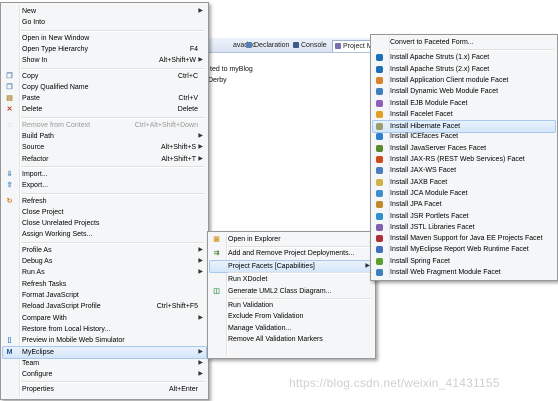 The height and width of the screenshot is (401, 558). I want to click on context-menu-item-copy-qualified-name: ❐ Copy Qualified Name, so click(104, 87).